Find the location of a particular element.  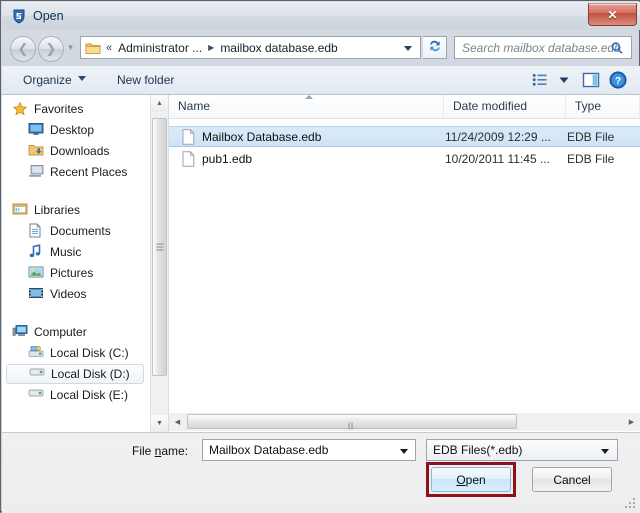

sidebar-item-documents: Documents is located at coordinates (72, 231).